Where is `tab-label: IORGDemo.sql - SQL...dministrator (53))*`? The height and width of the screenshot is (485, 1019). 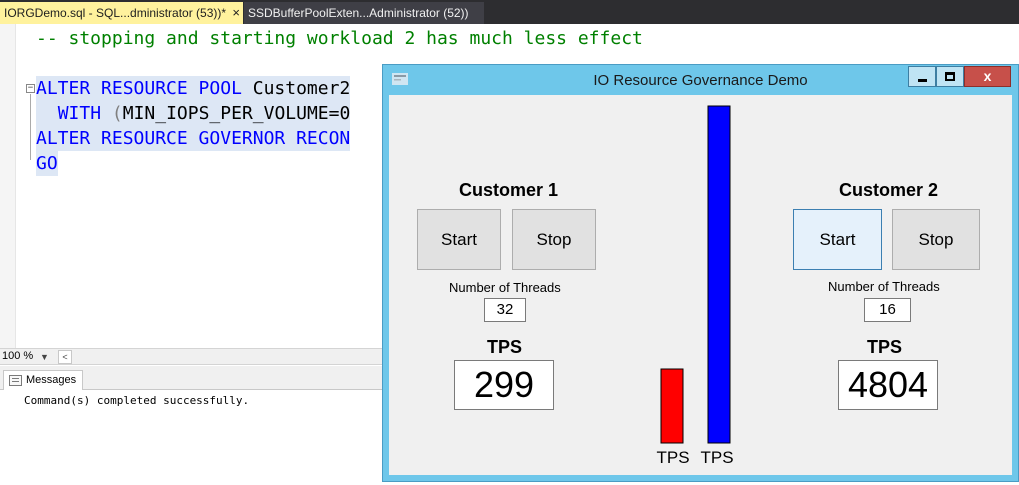 tab-label: IORGDemo.sql - SQL...dministrator (53))* is located at coordinates (115, 13).